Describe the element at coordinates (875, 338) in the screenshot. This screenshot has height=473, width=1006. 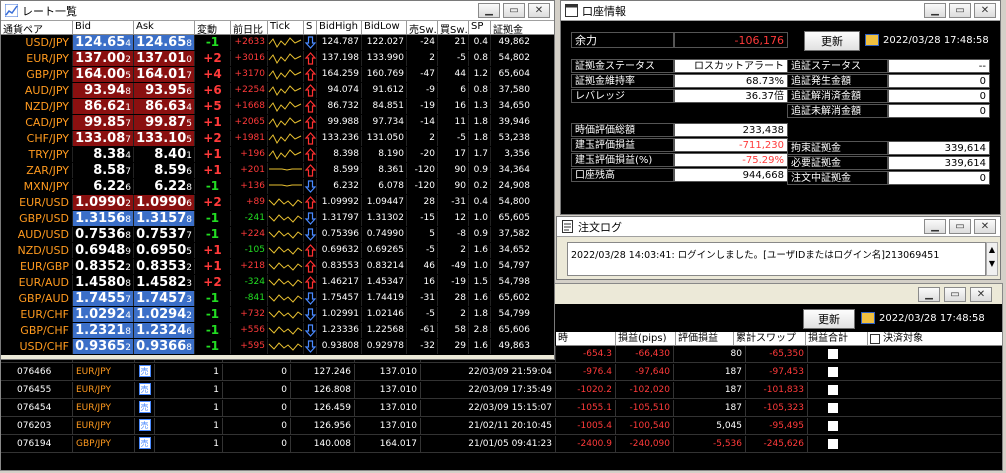
I see `checkbox-icon` at that location.